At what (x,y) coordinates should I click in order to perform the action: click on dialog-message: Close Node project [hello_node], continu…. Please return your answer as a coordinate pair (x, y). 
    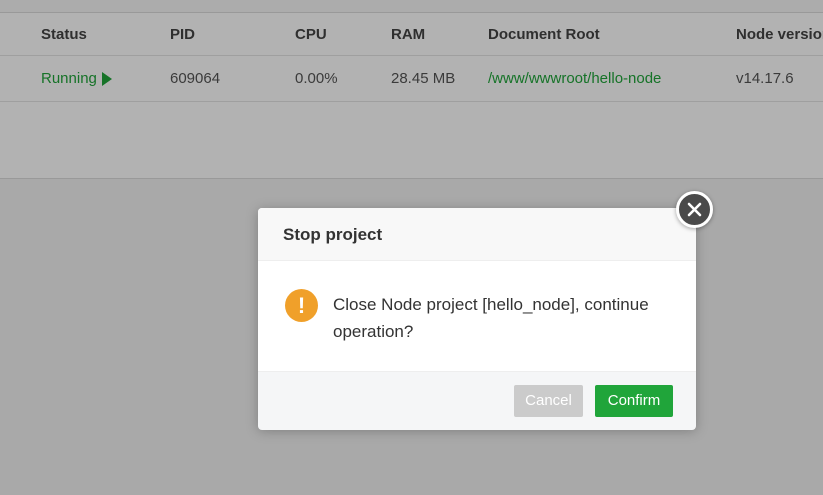
    Looking at the image, I should click on (491, 318).